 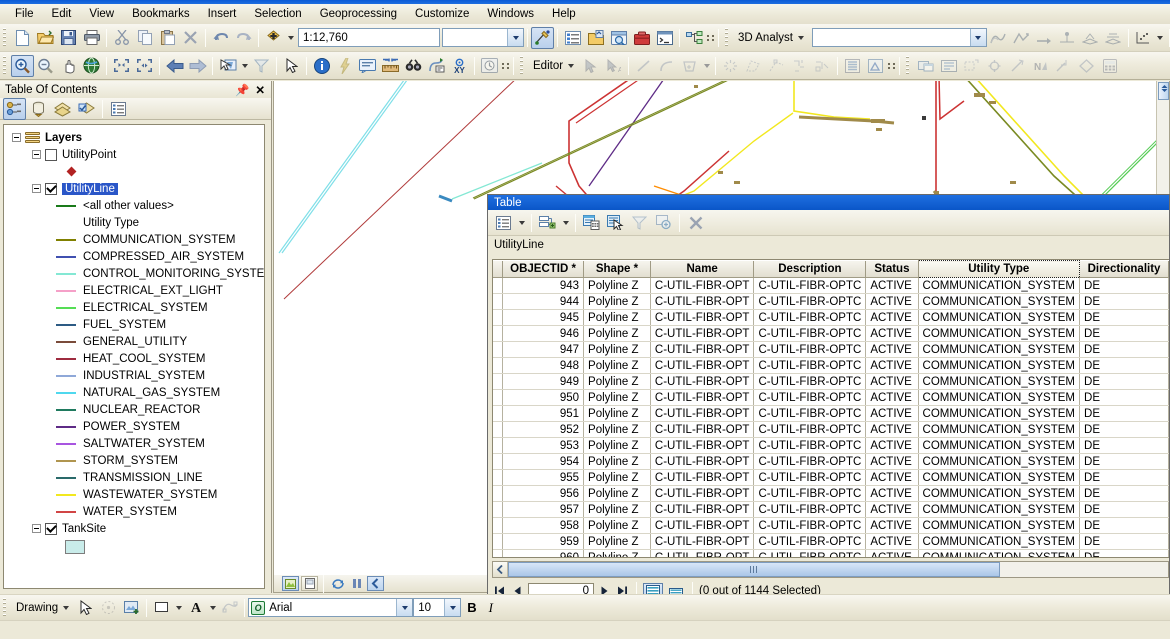 What do you see at coordinates (730, 66) in the screenshot?
I see `midpoint-icon` at bounding box center [730, 66].